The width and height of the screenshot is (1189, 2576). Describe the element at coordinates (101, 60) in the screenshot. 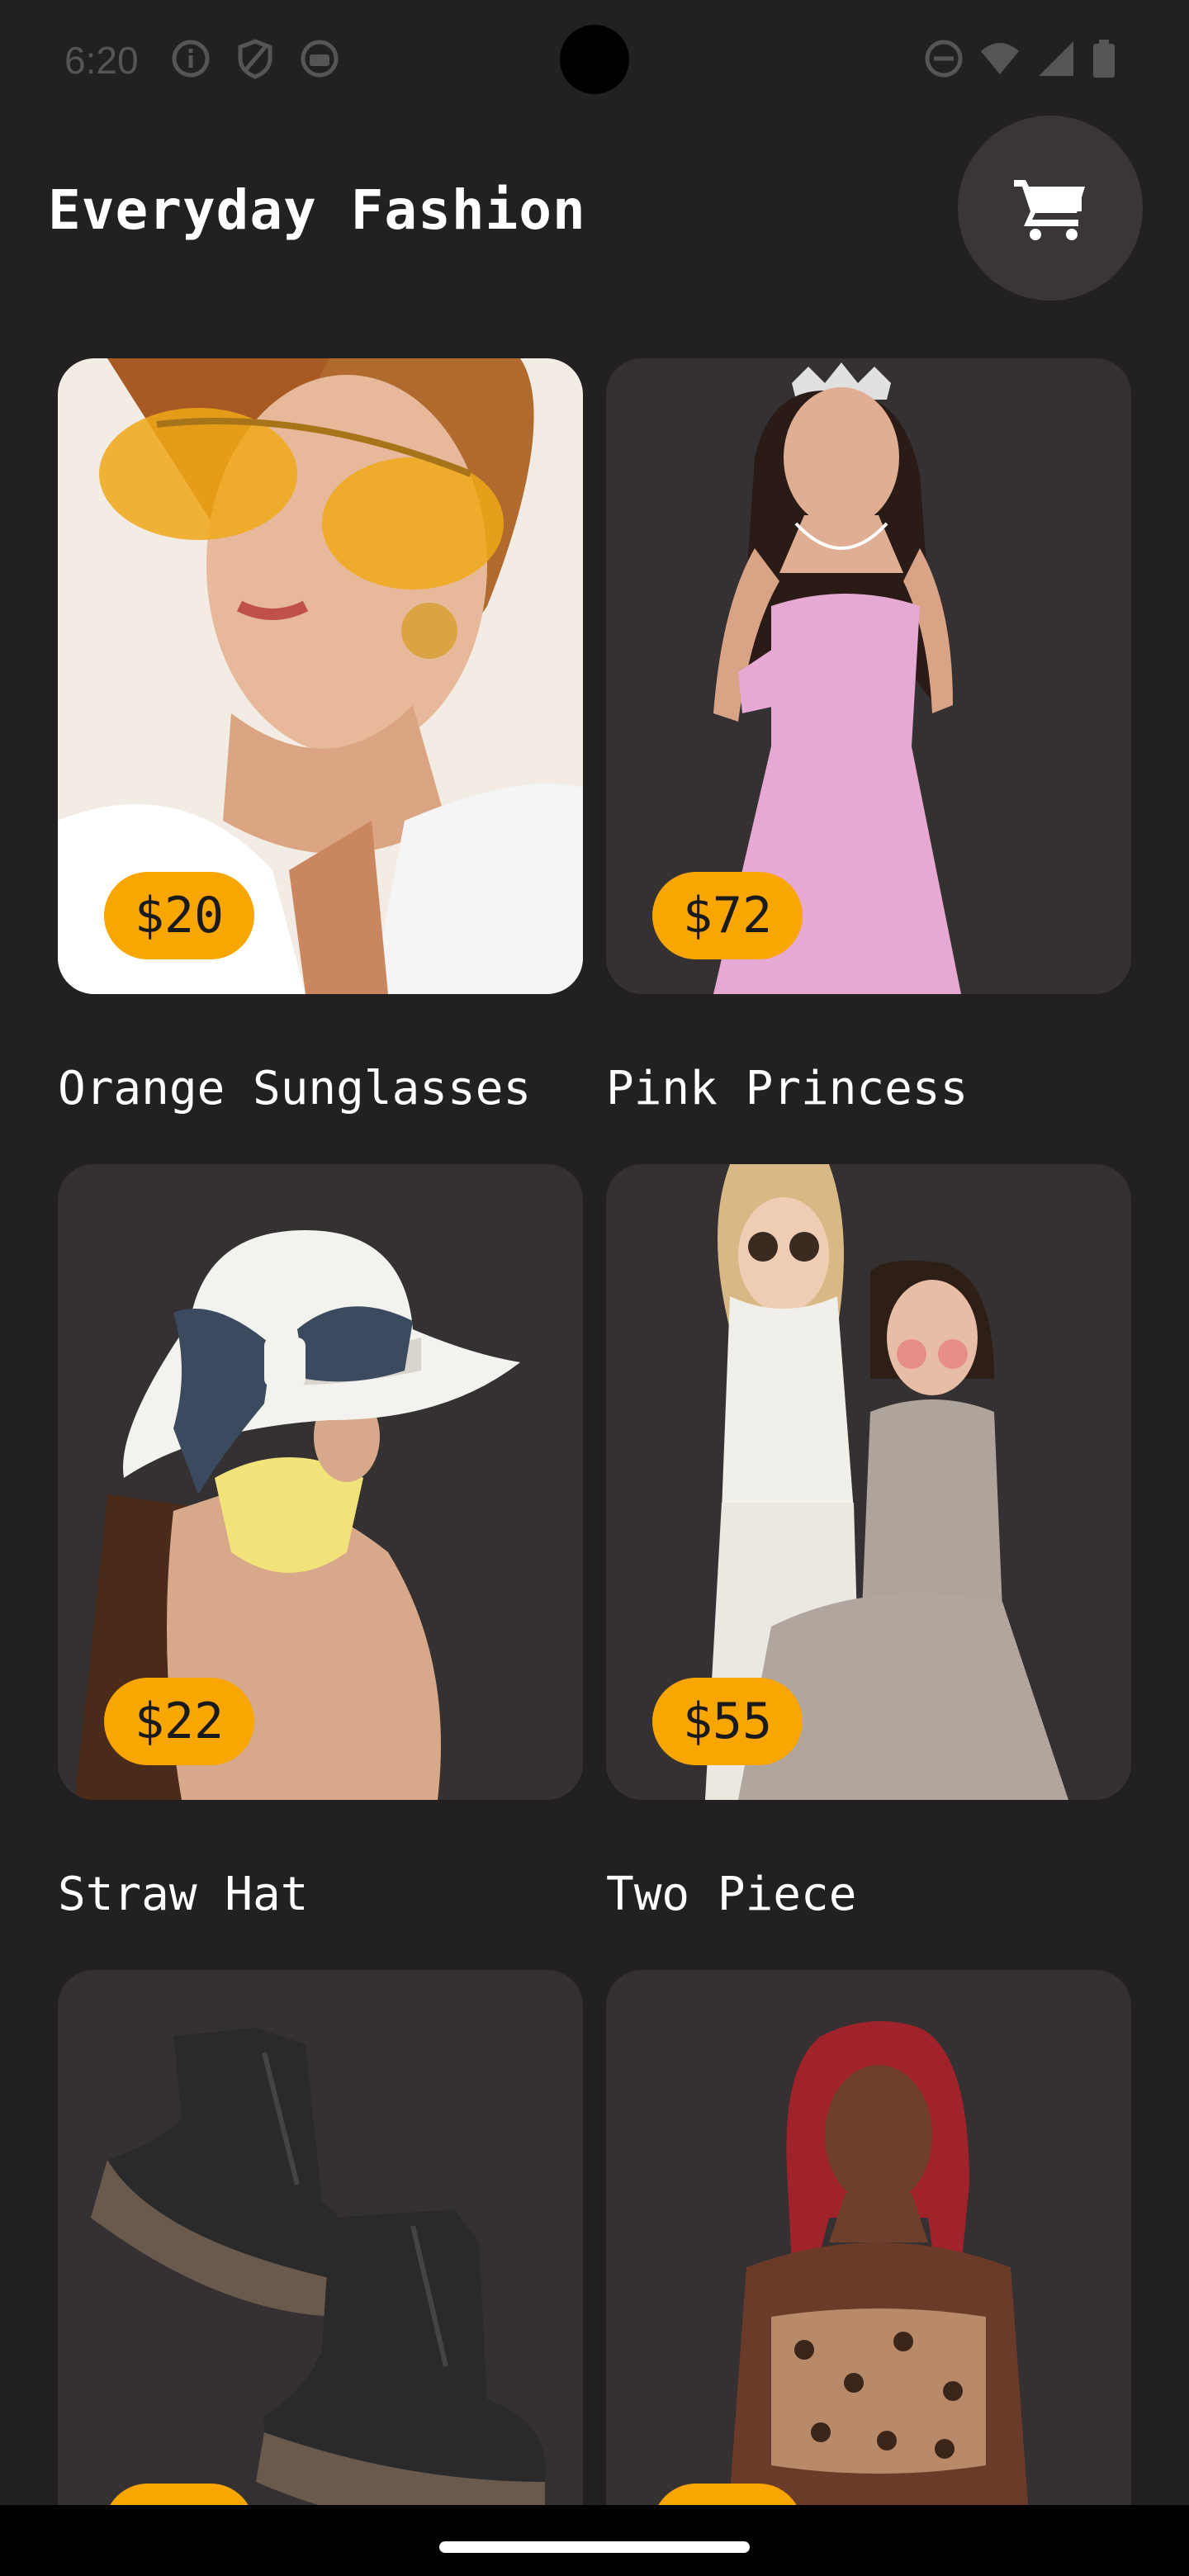

I see `status-time: 6:20` at that location.